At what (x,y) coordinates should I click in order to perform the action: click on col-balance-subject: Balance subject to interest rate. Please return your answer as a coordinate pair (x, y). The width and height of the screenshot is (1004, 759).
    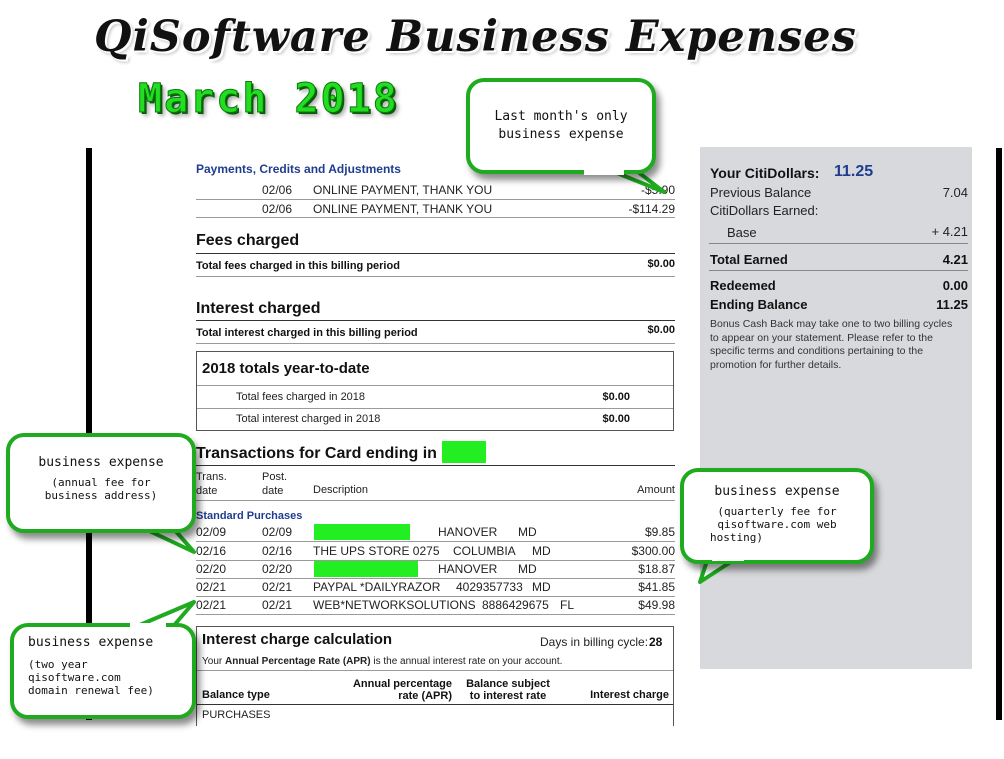
    Looking at the image, I should click on (508, 690).